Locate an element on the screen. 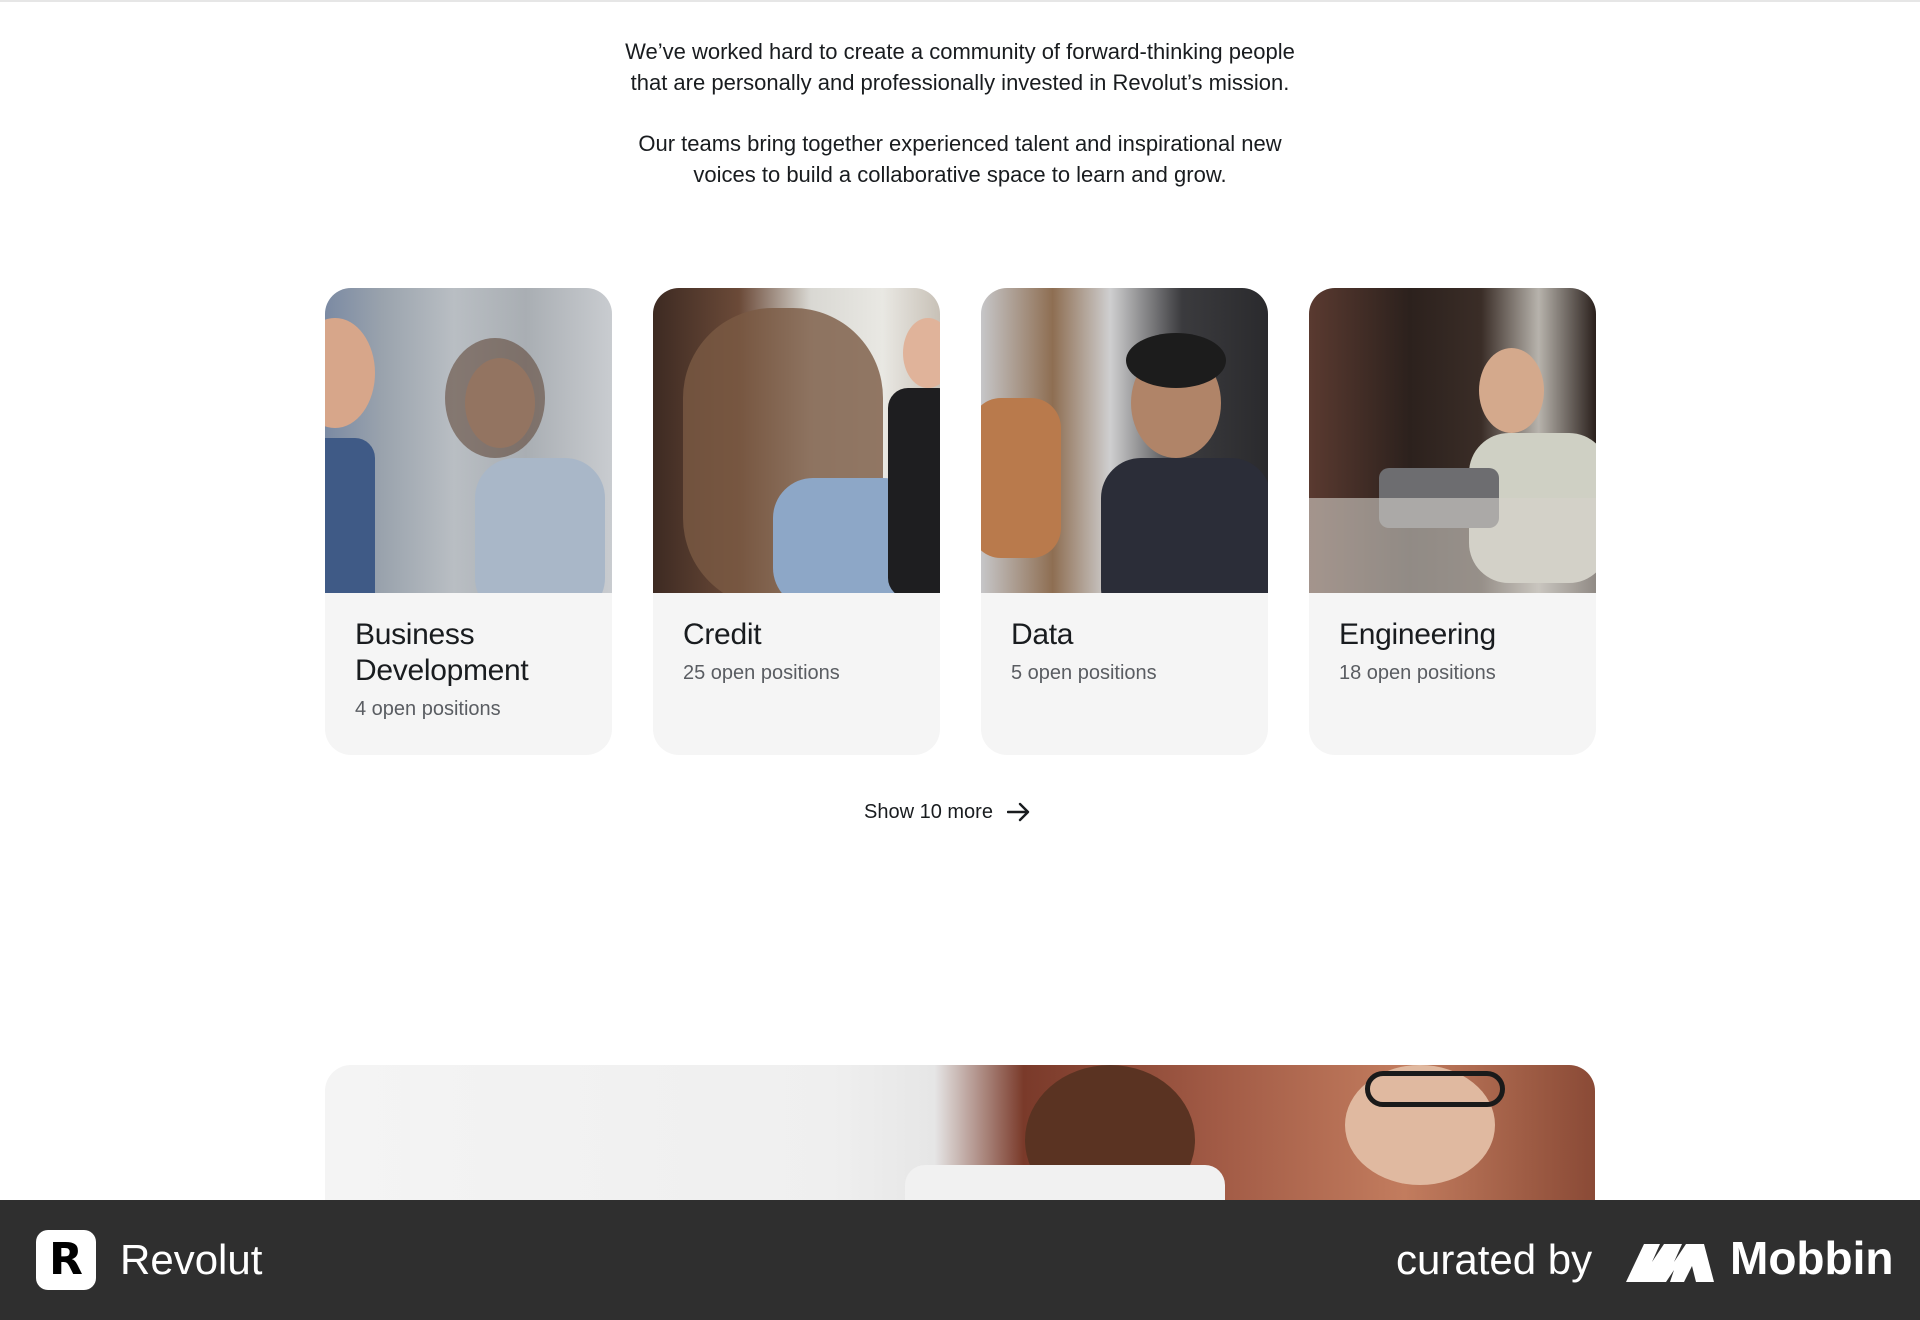 Image resolution: width=1920 pixels, height=1320 pixels. arrow-right-icon is located at coordinates (1018, 812).